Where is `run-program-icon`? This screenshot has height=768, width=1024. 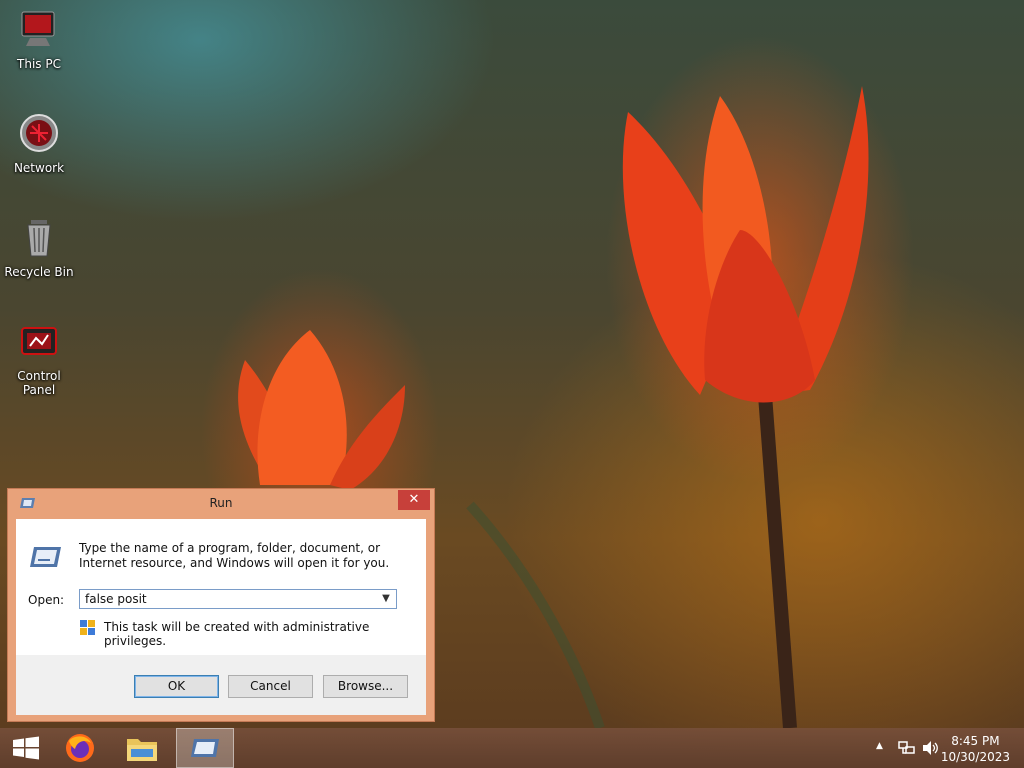
run-program-icon is located at coordinates (45, 557).